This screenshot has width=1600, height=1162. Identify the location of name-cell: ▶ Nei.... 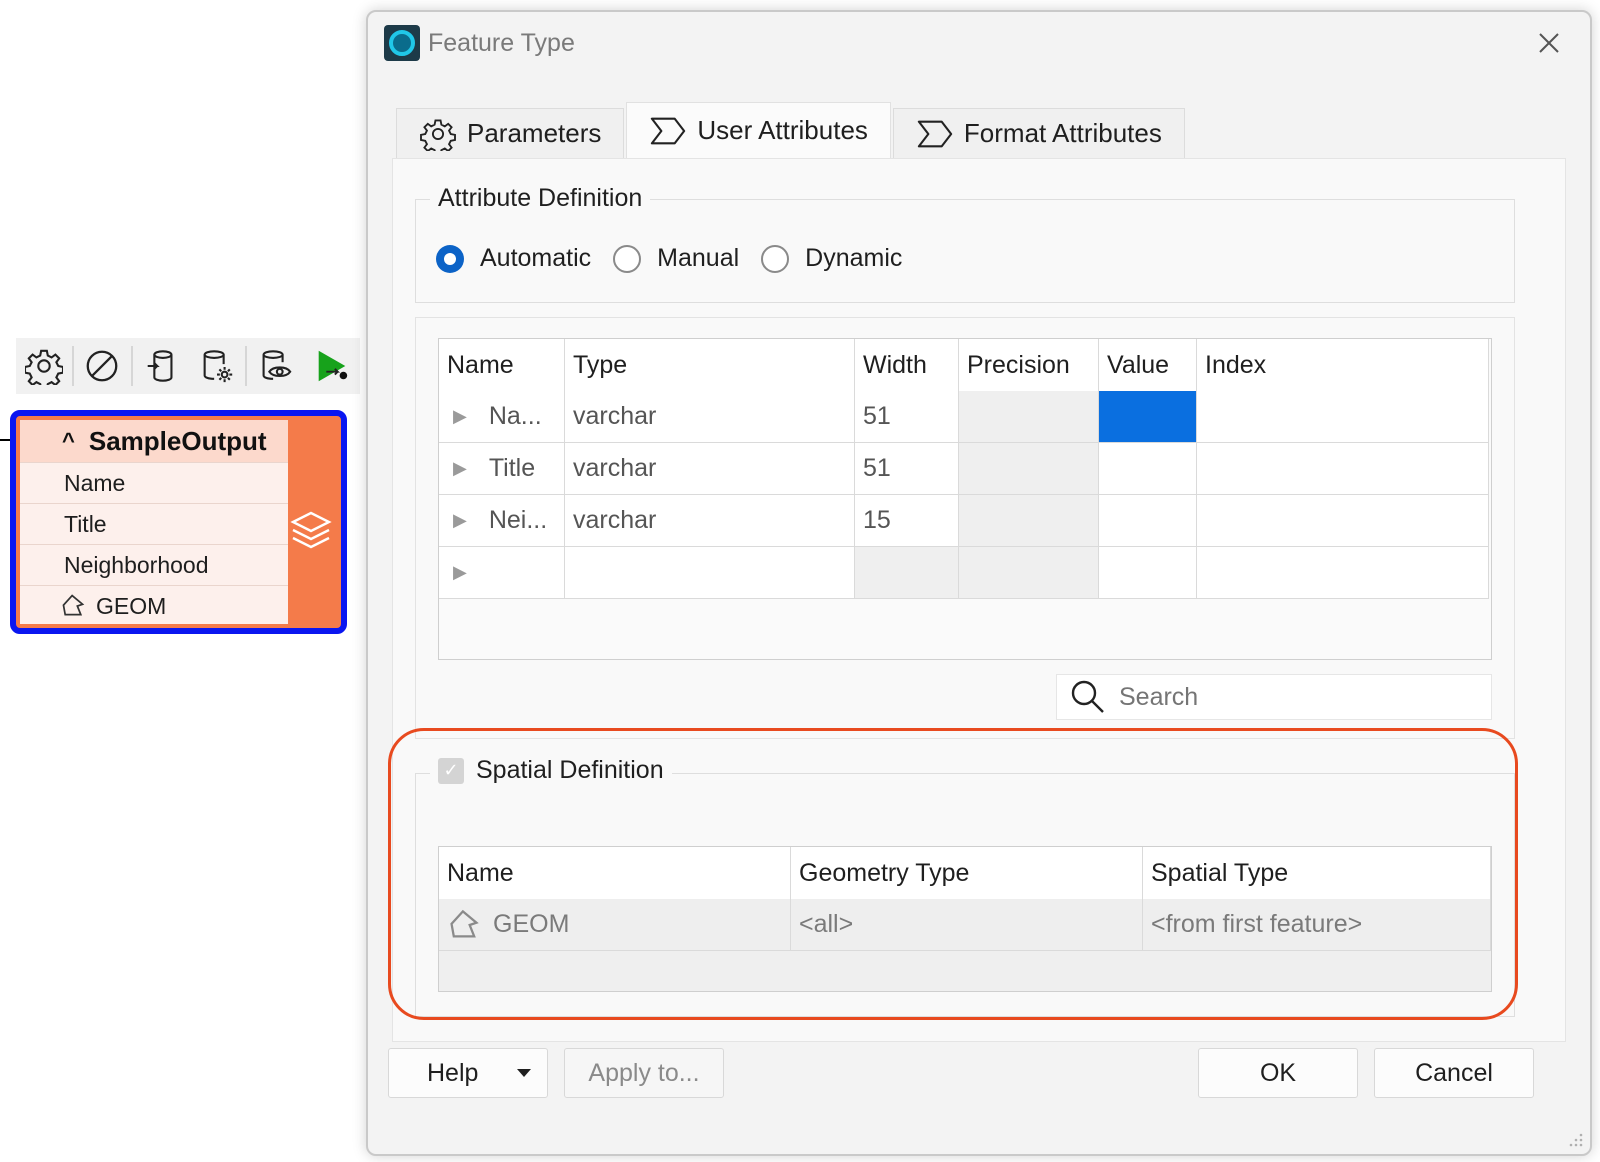
(502, 521).